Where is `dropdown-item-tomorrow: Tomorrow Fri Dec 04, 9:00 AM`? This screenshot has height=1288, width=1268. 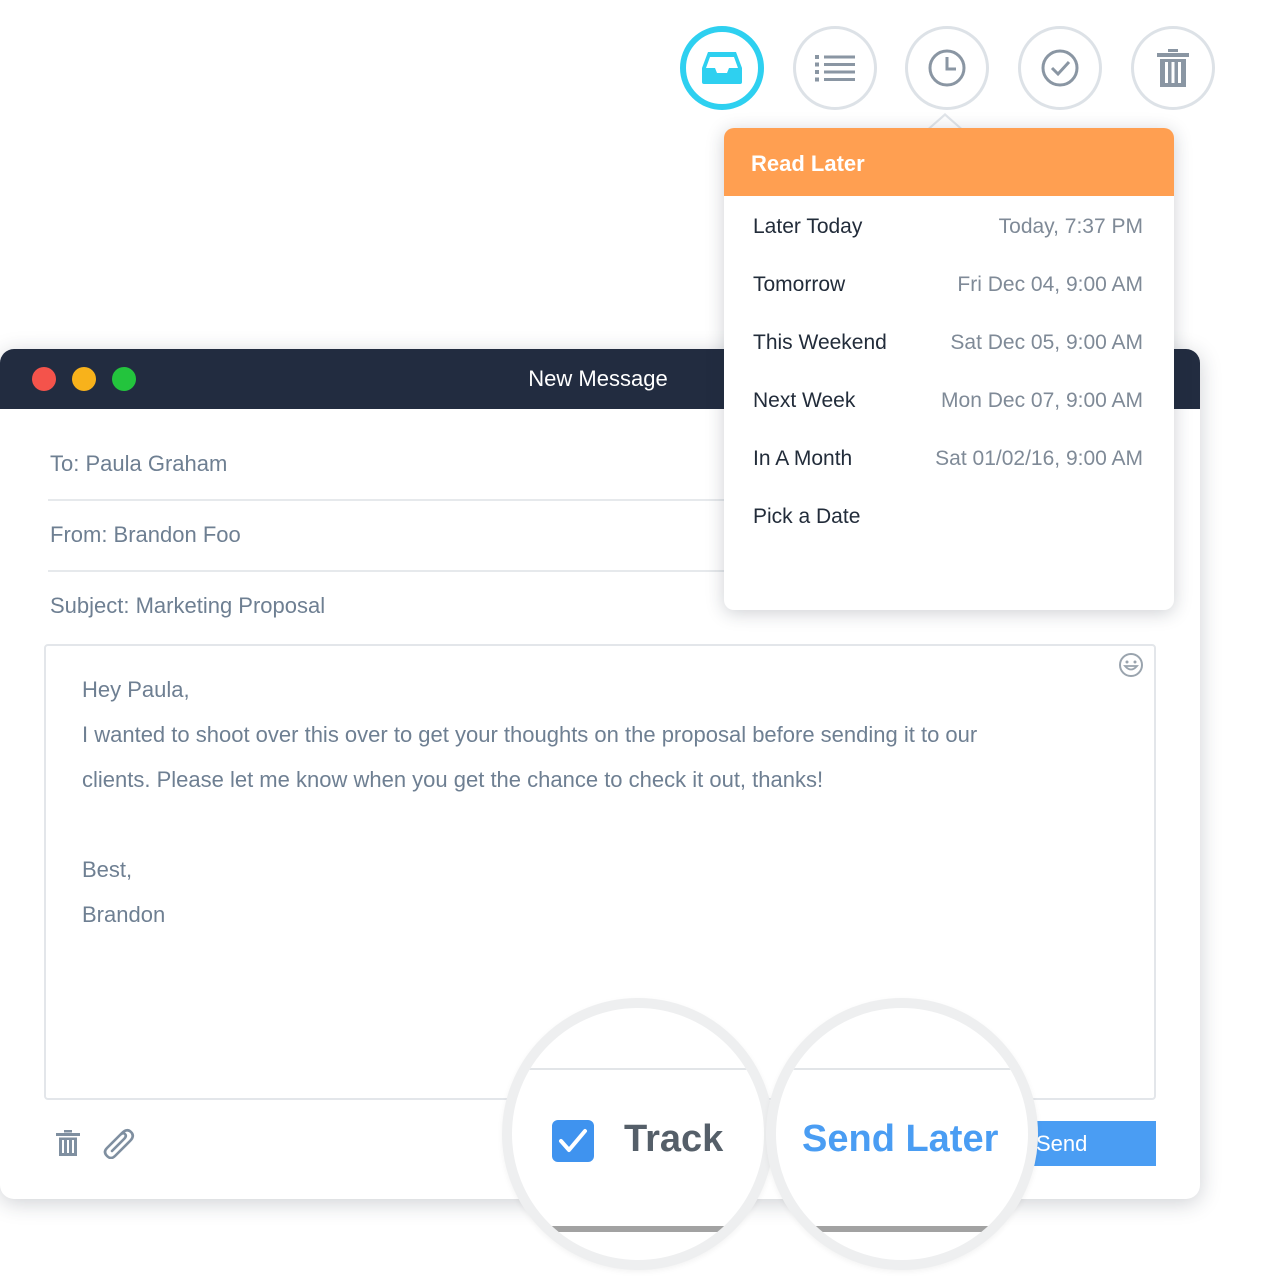
dropdown-item-tomorrow: Tomorrow Fri Dec 04, 9:00 AM is located at coordinates (949, 285).